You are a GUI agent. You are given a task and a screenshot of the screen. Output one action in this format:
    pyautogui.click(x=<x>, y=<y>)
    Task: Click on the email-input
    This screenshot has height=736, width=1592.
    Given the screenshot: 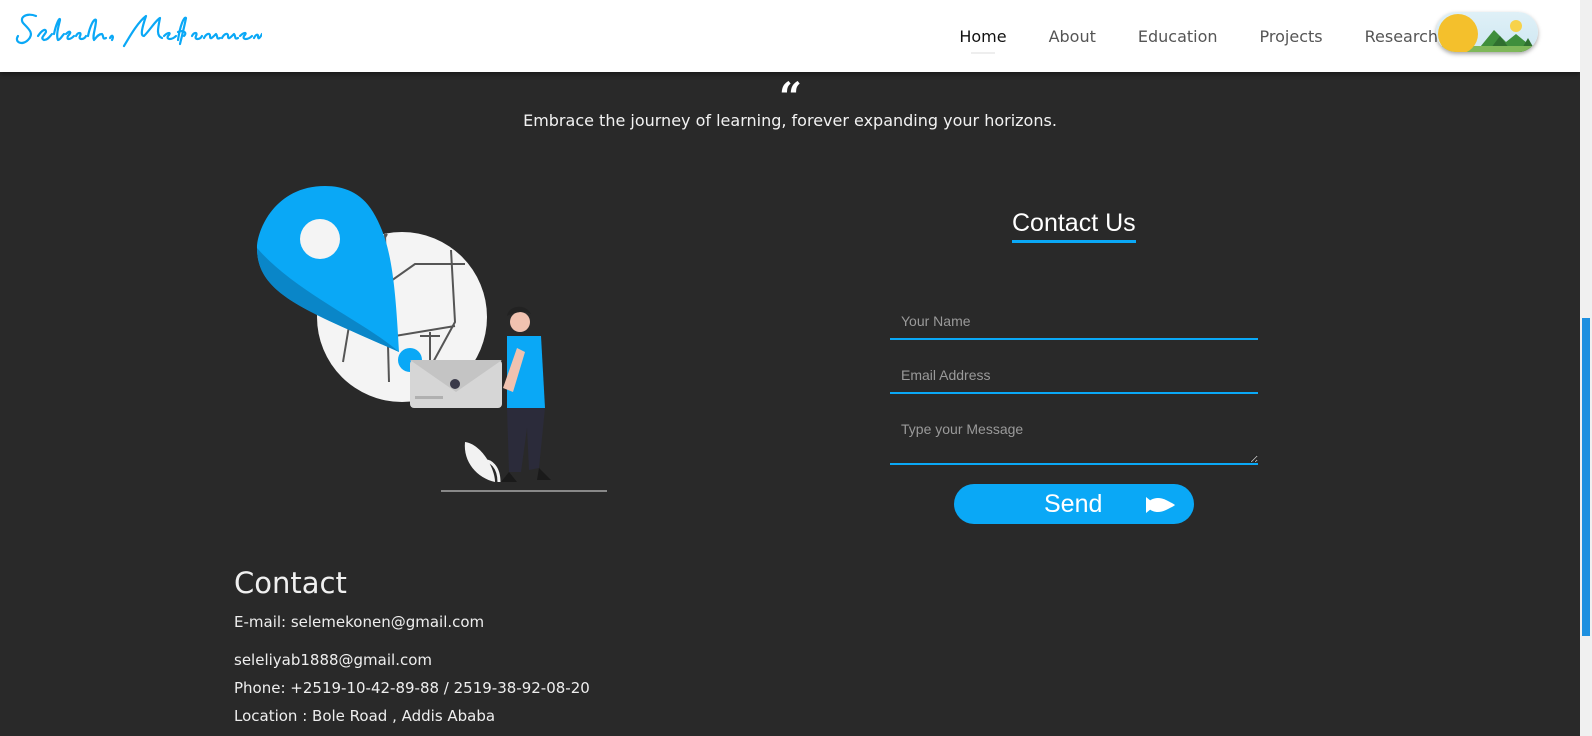 What is the action you would take?
    pyautogui.click(x=1074, y=375)
    